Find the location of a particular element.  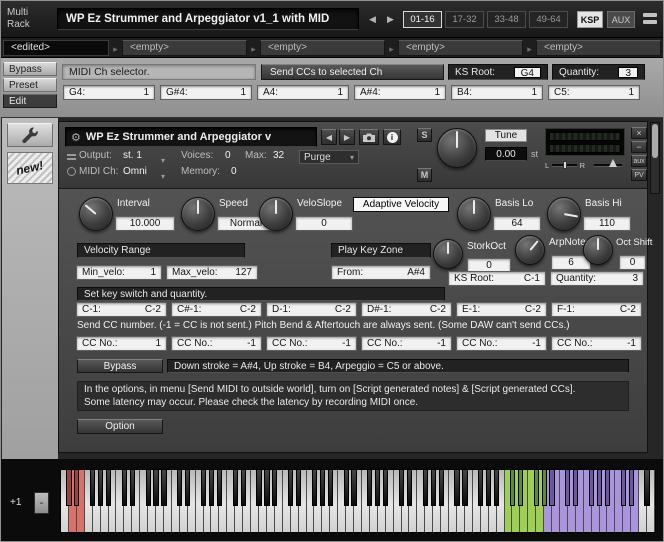

multi-bypass-button: Bypass is located at coordinates (30, 69).